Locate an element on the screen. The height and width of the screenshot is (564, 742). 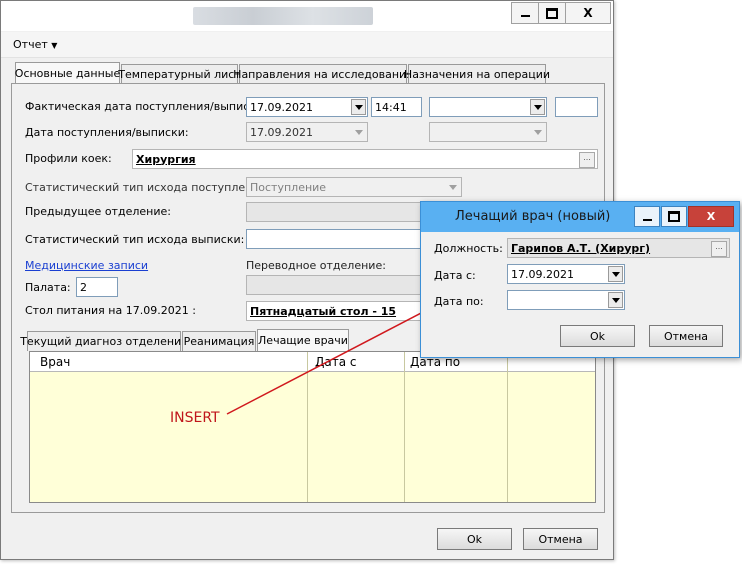
maximize-icon is located at coordinates (674, 216).